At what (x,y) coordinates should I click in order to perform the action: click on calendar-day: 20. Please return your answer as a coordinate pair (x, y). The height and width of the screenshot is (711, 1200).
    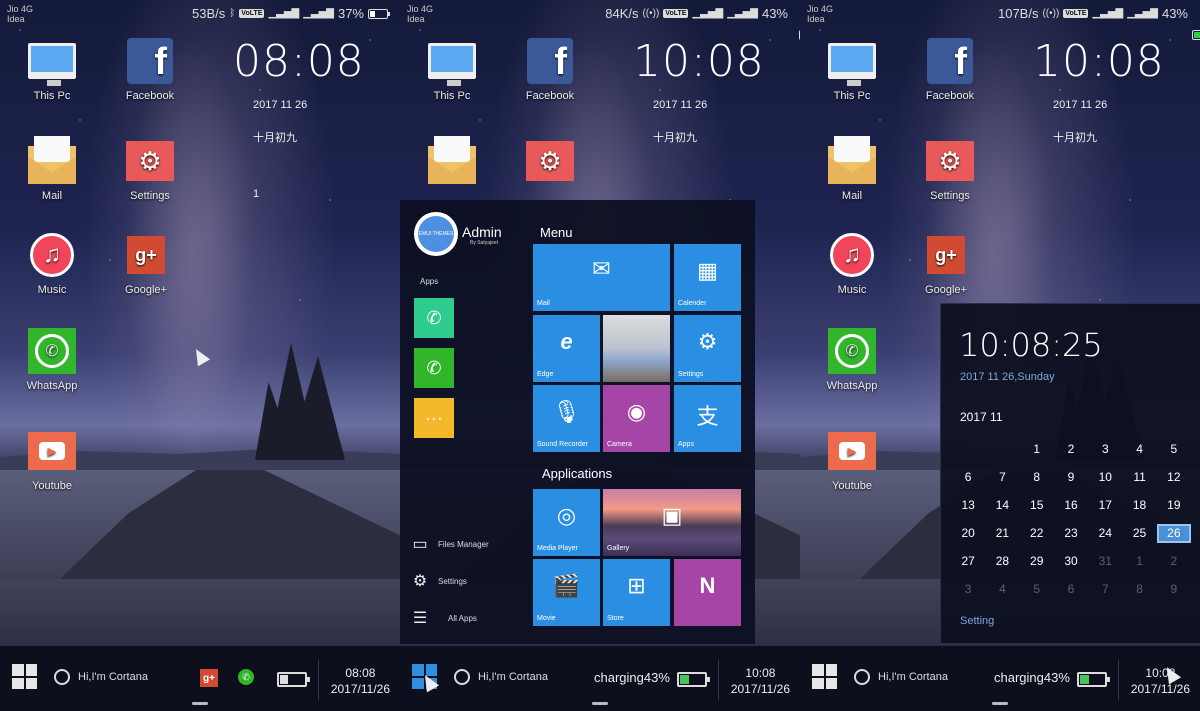
    Looking at the image, I should click on (968, 533).